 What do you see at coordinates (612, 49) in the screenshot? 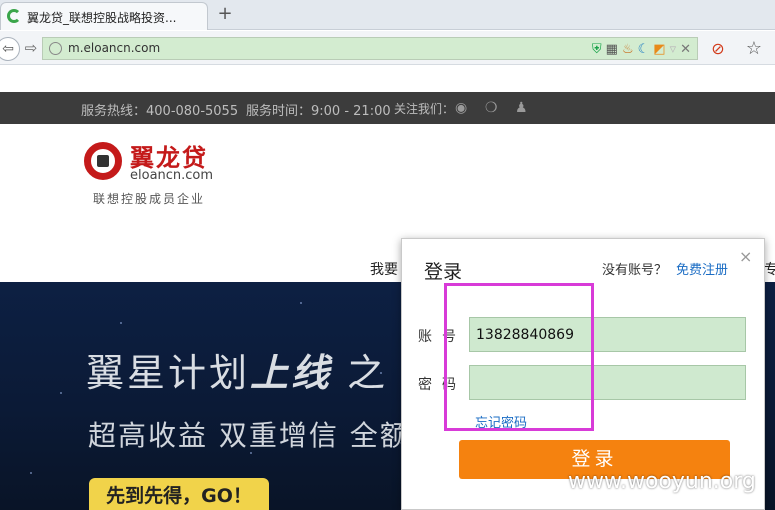
I see `qr-code-icon: ▦` at bounding box center [612, 49].